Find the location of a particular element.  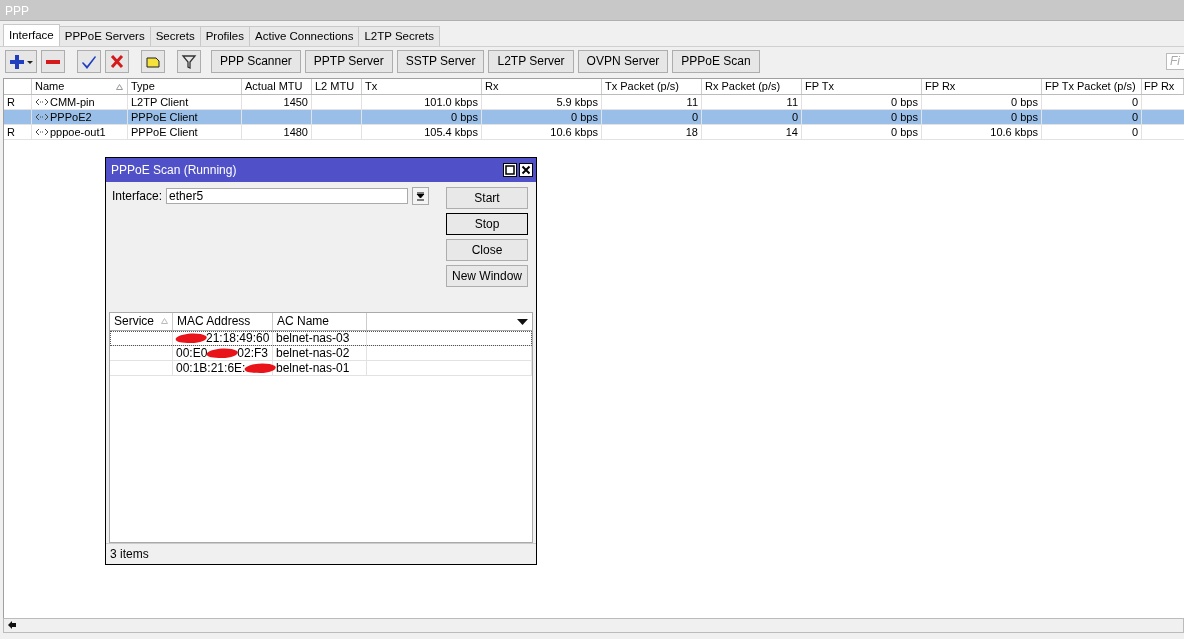

list-row: 00:E0 02:F3 belnet-nas-02 is located at coordinates (321, 353).